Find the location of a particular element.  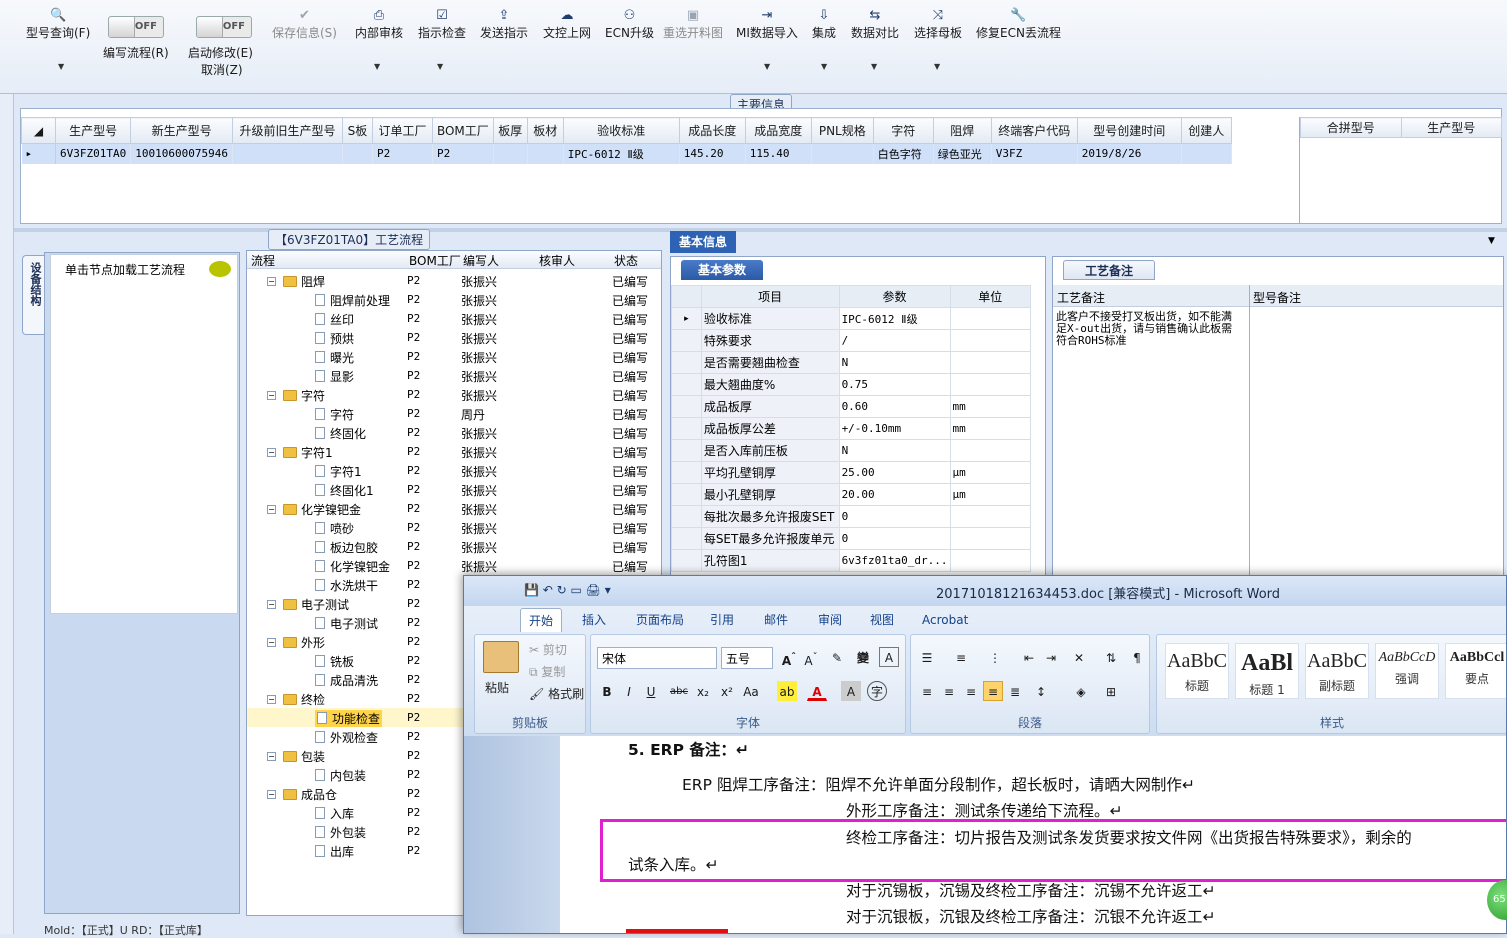

main-cell: IPC-6012 Ⅱ级 is located at coordinates (621, 153).